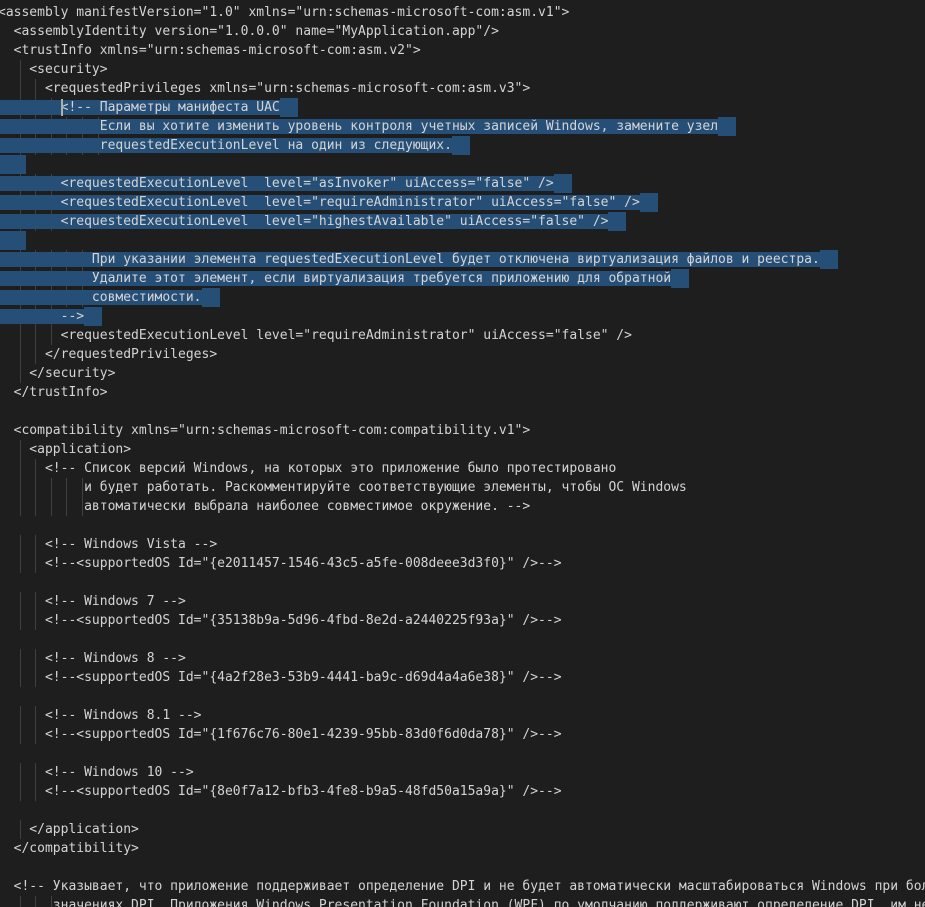 The image size is (925, 907). I want to click on code-line-text: <!-- Параметры манифеста UAC, so click(140, 107).